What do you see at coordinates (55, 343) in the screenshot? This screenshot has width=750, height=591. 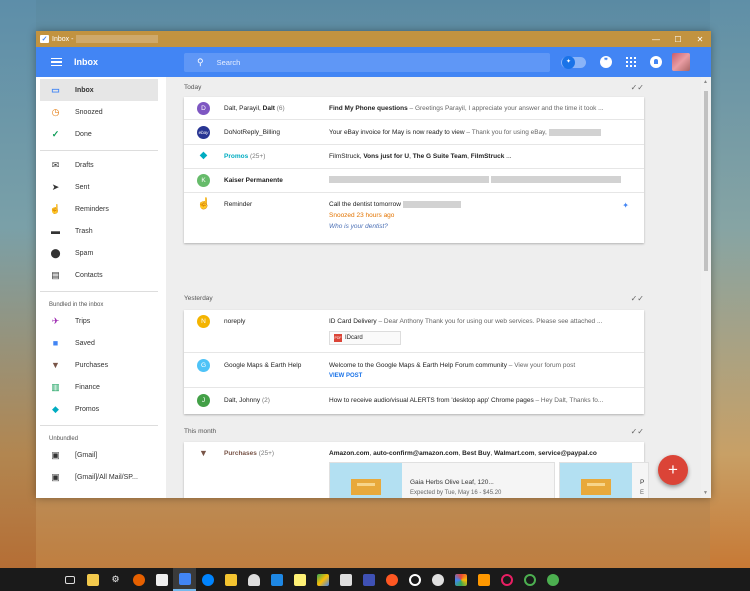 I see `bookmark-icon: ■` at bounding box center [55, 343].